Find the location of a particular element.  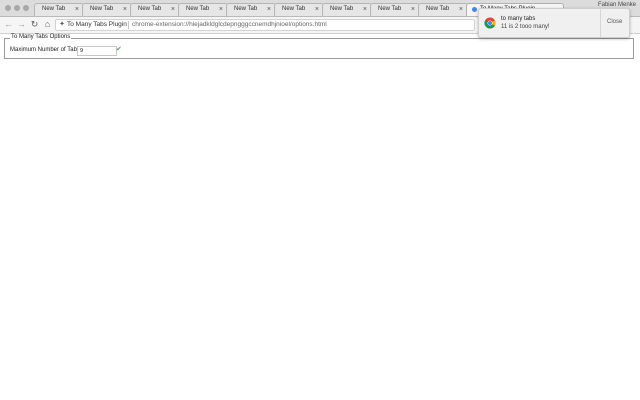

notification-popup: to many tabs 11 is 2 tooo many! Close is located at coordinates (554, 23).